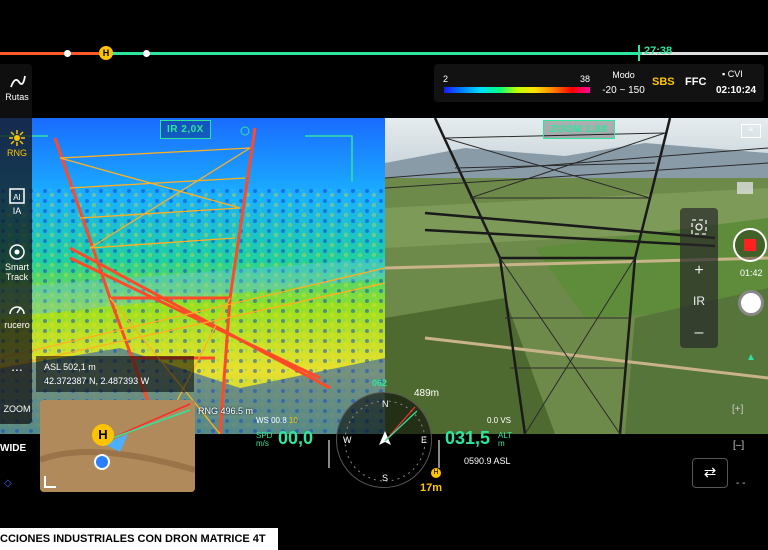 The image size is (768, 550). What do you see at coordinates (439, 454) in the screenshot?
I see `altitude-scale` at bounding box center [439, 454].